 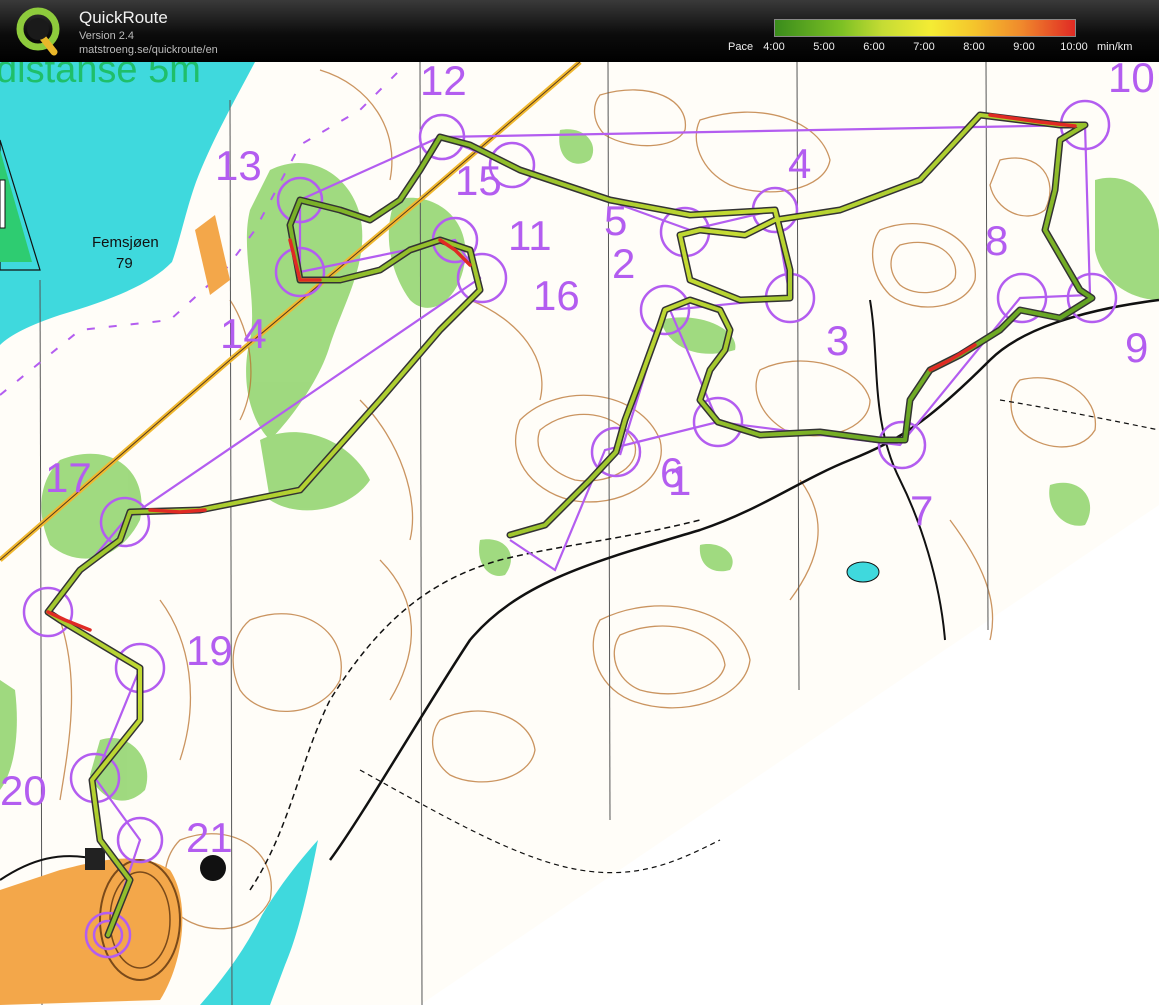 I want to click on pace-unit: min/km, so click(x=1115, y=47).